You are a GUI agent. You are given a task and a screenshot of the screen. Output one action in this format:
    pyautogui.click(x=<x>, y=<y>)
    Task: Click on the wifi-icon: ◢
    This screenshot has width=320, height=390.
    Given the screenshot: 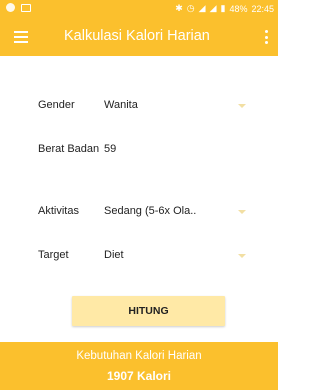 What is the action you would take?
    pyautogui.click(x=202, y=8)
    